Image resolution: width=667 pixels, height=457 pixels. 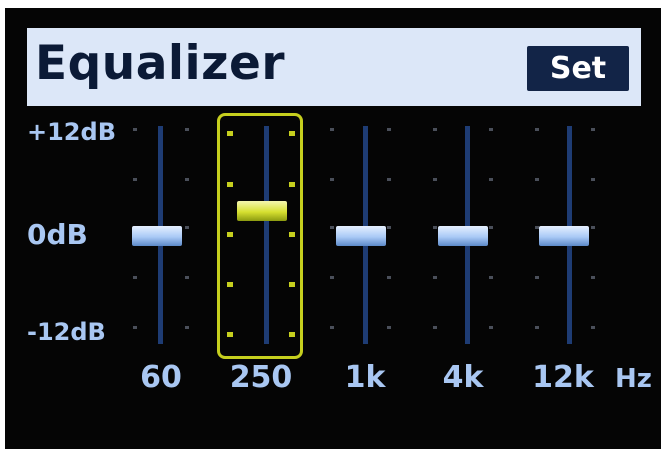 I want to click on set-button: Set, so click(x=578, y=68).